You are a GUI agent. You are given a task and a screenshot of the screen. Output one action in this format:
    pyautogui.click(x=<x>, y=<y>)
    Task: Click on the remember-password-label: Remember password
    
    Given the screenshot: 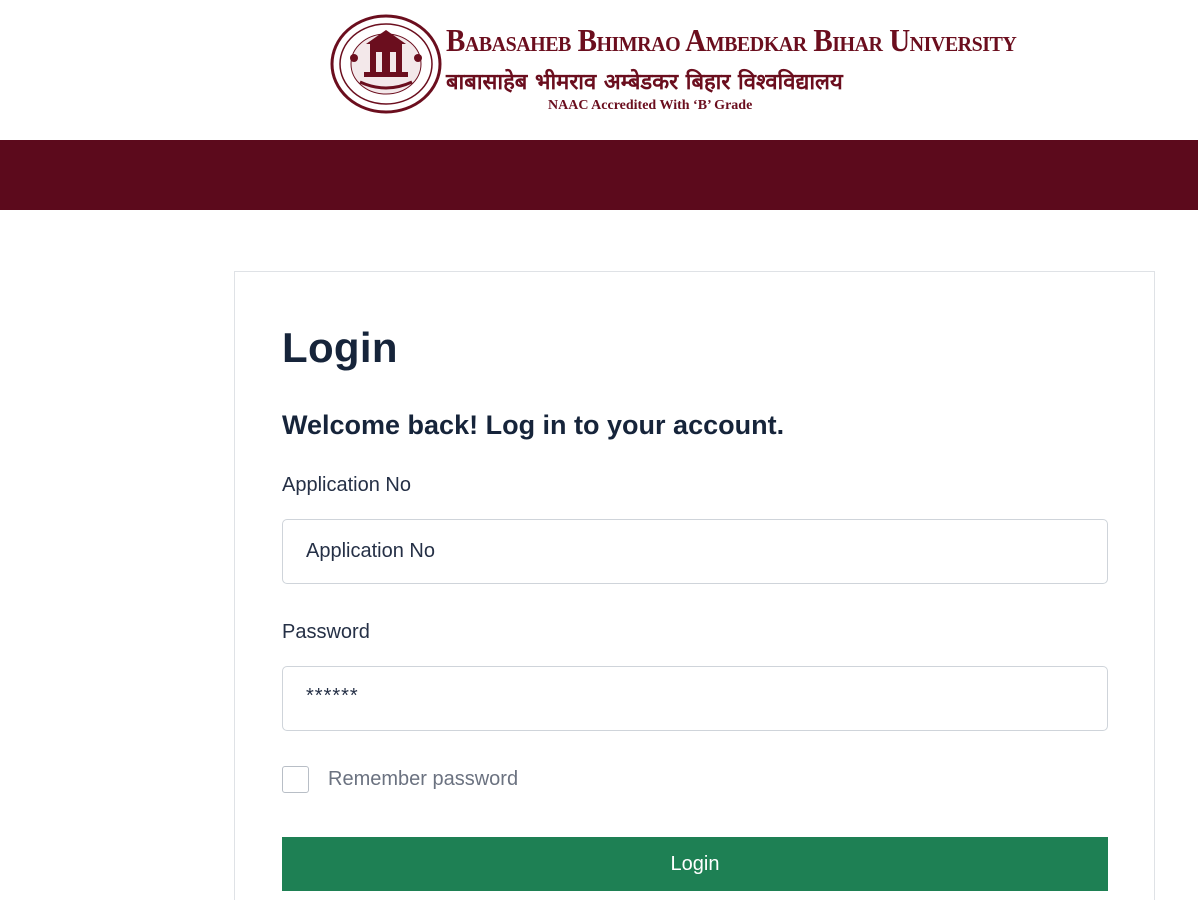 What is the action you would take?
    pyautogui.click(x=423, y=779)
    